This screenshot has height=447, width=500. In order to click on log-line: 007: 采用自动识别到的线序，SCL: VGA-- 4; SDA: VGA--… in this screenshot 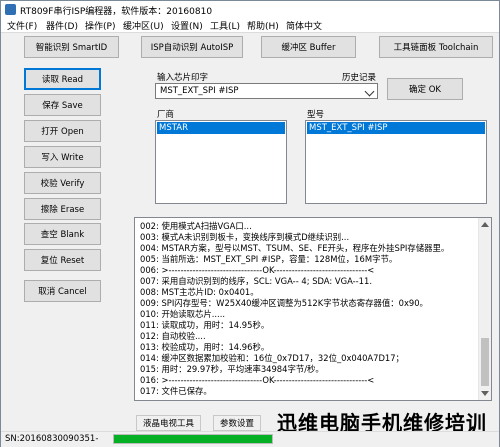, I will do `click(256, 281)`.